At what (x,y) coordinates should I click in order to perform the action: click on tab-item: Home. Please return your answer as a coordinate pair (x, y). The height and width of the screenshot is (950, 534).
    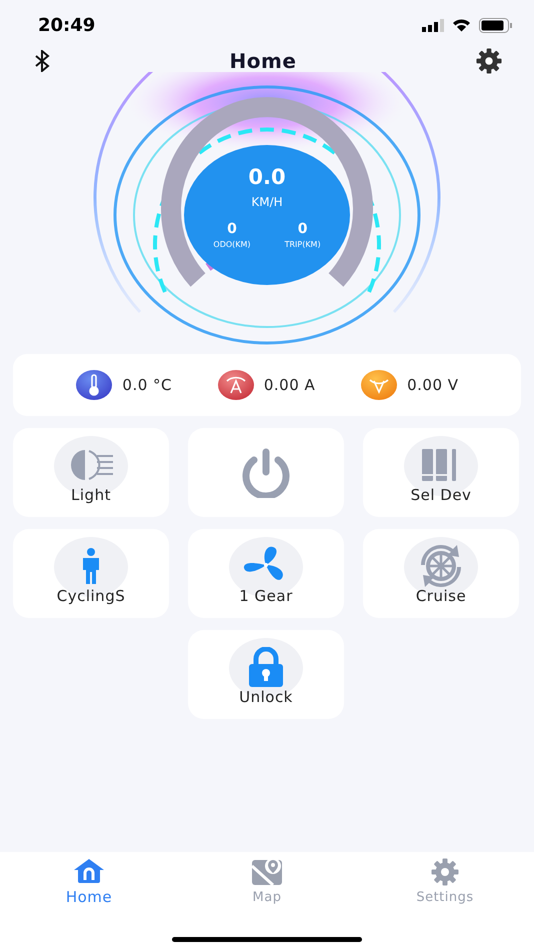
    Looking at the image, I should click on (89, 882).